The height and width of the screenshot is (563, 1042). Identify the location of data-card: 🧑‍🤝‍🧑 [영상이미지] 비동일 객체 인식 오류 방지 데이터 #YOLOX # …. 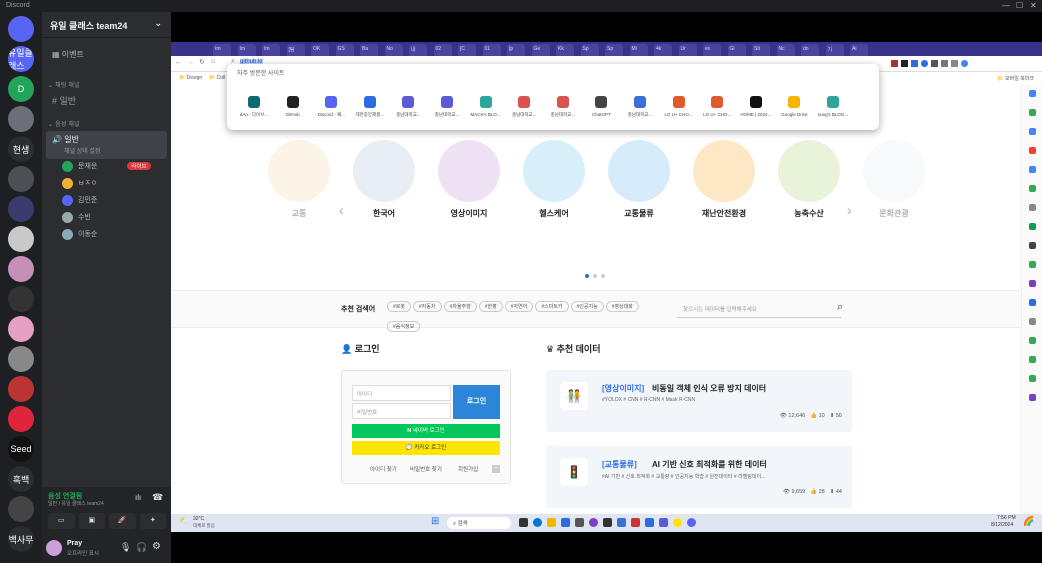
(699, 401).